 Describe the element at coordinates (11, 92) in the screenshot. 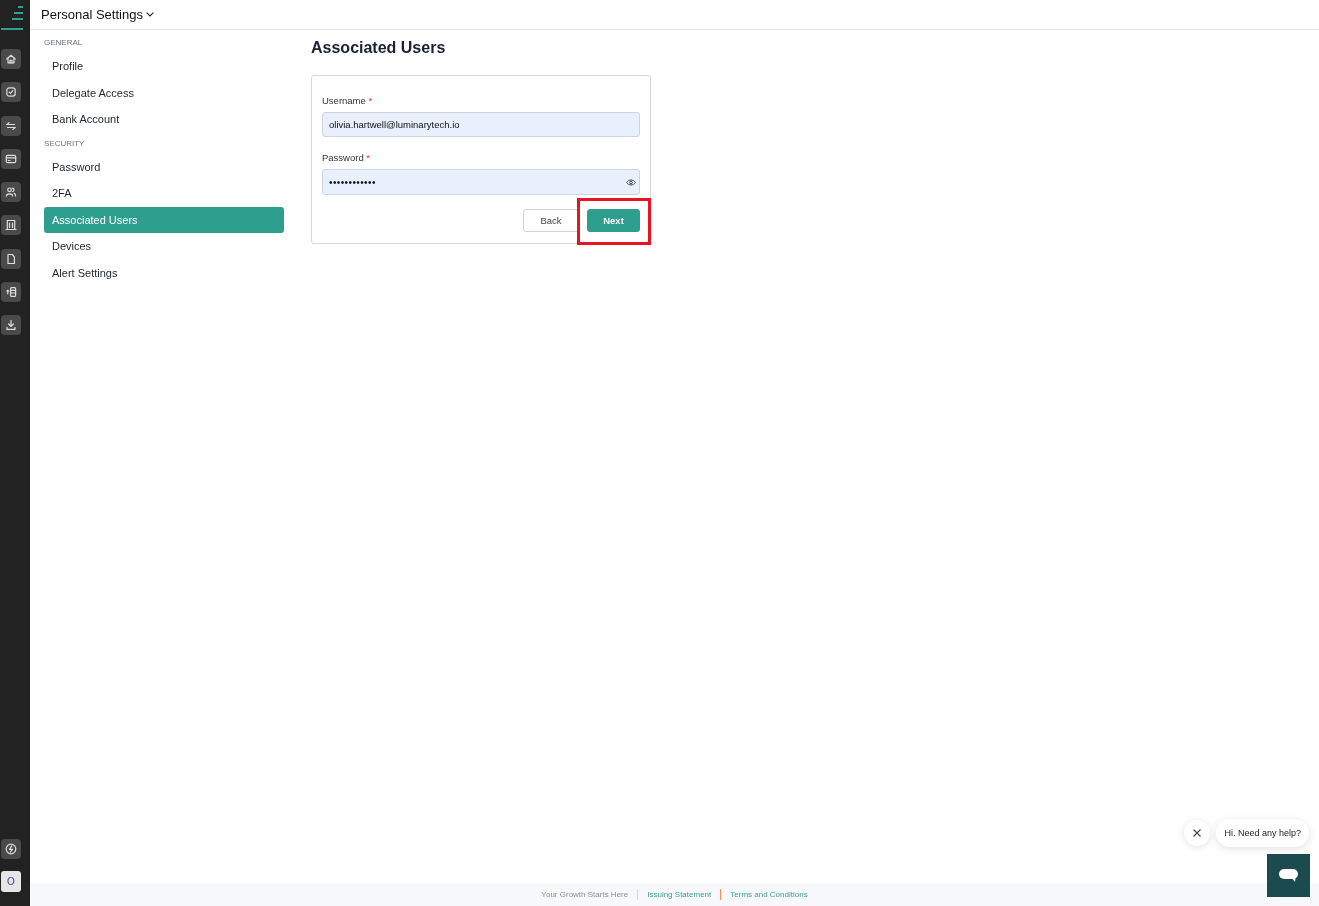

I see `check-square-icon` at that location.